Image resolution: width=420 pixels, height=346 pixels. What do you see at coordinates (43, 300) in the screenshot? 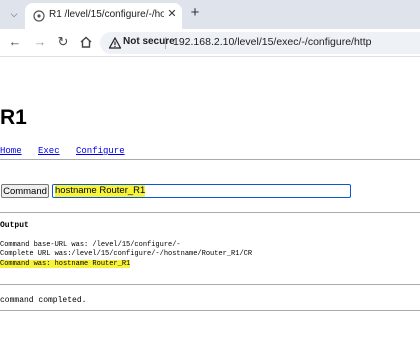
I see `completion-status: command completed.` at bounding box center [43, 300].